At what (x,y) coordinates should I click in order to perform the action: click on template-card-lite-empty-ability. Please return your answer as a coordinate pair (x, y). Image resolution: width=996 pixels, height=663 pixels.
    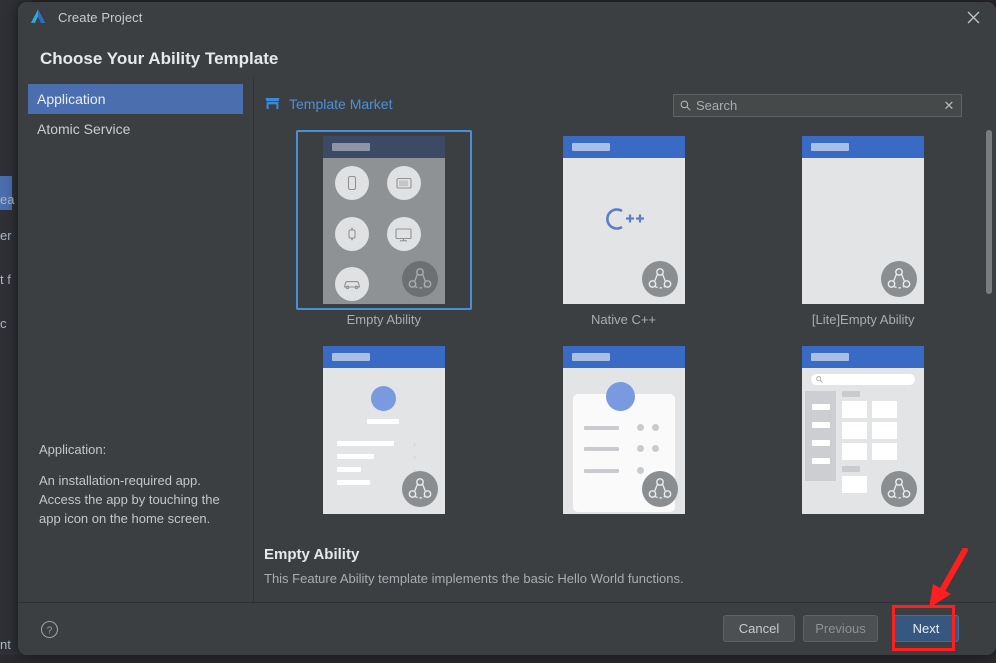
    Looking at the image, I should click on (863, 220).